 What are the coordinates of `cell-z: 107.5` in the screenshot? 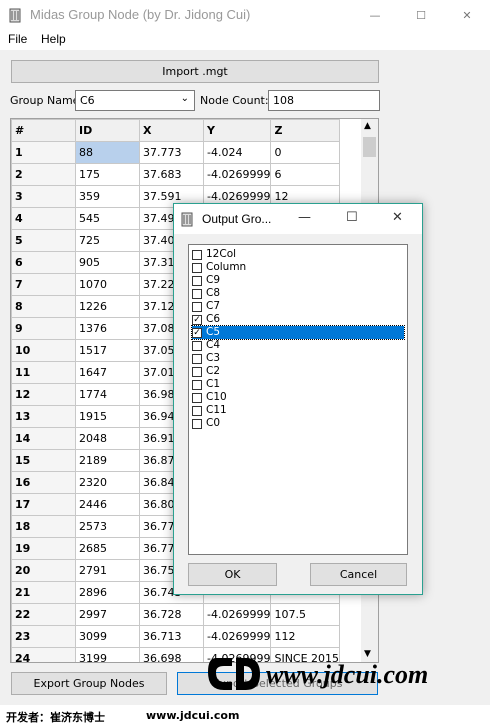 It's located at (305, 614).